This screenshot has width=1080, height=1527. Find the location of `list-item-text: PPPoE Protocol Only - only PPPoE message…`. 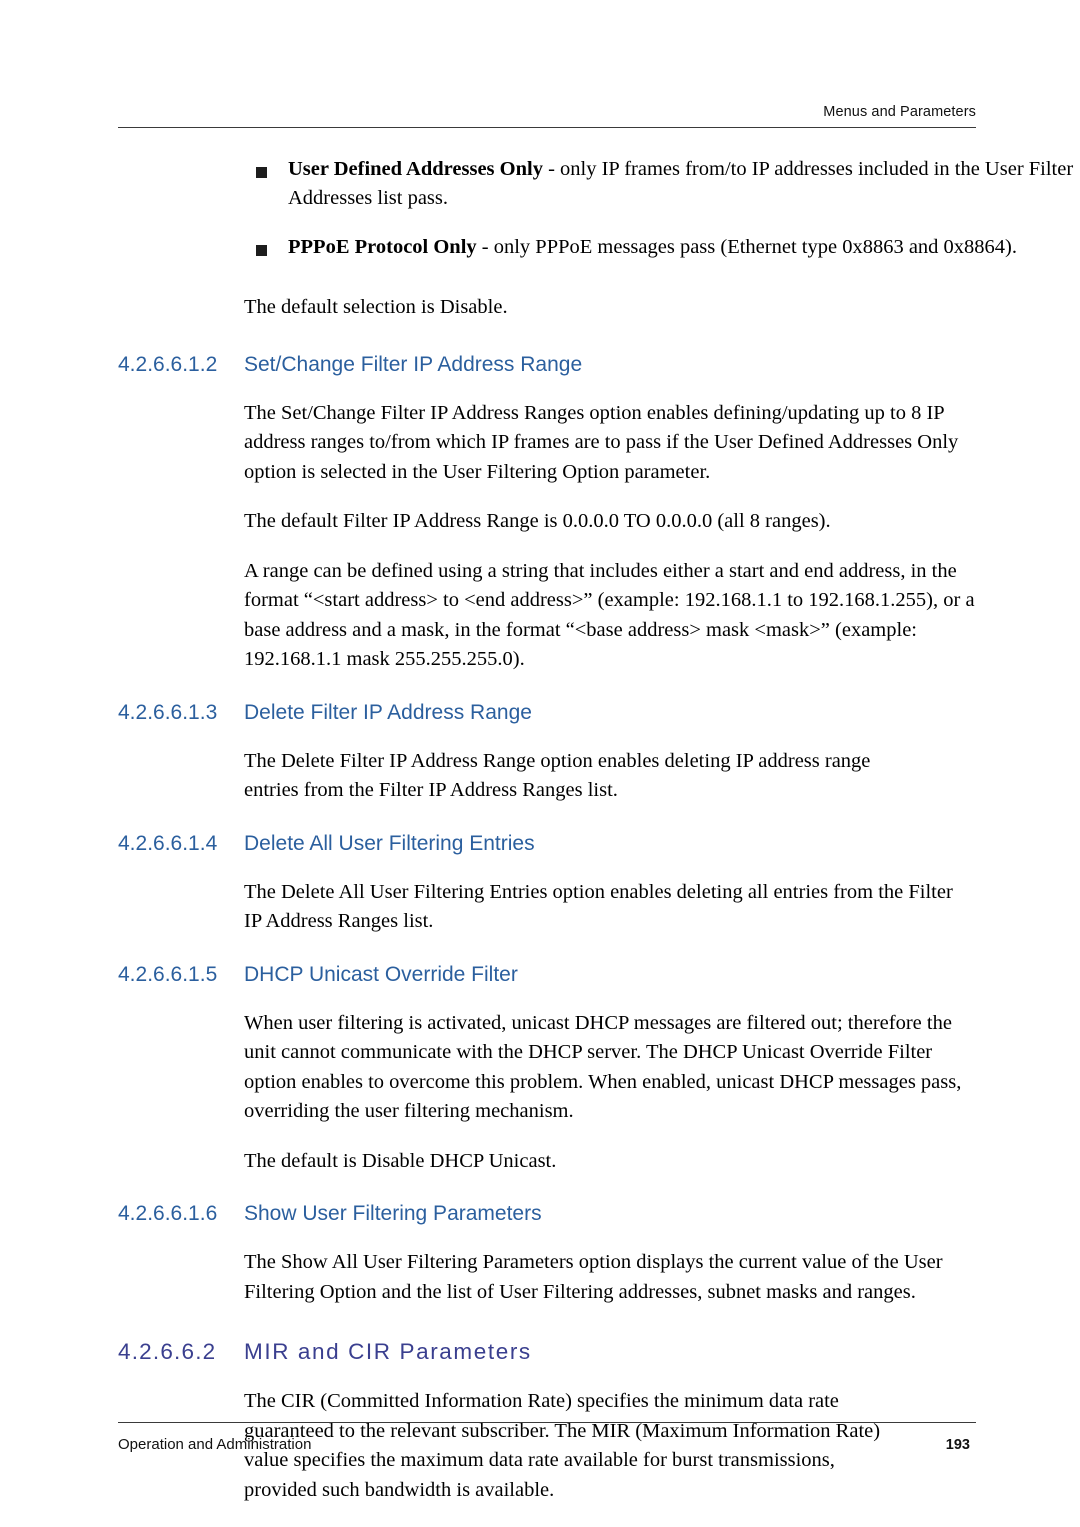

list-item-text: PPPoE Protocol Only - only PPPoE message… is located at coordinates (683, 247).